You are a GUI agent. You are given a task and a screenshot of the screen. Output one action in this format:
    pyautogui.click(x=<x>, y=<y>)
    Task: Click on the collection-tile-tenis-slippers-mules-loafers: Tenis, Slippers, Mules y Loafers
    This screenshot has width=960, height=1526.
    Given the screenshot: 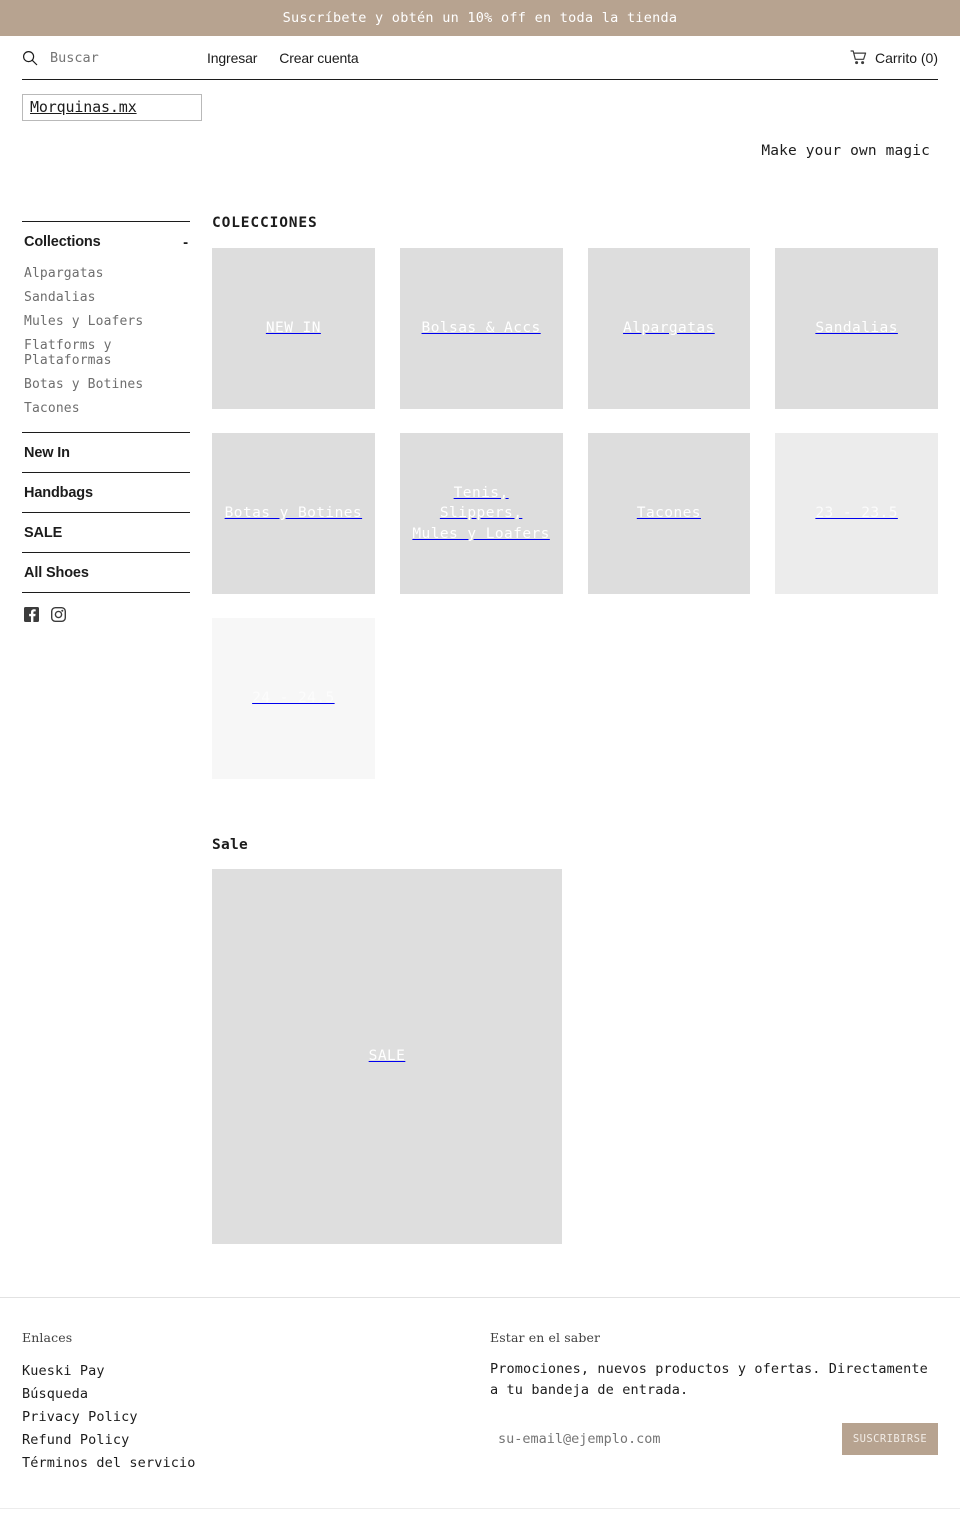 What is the action you would take?
    pyautogui.click(x=481, y=513)
    